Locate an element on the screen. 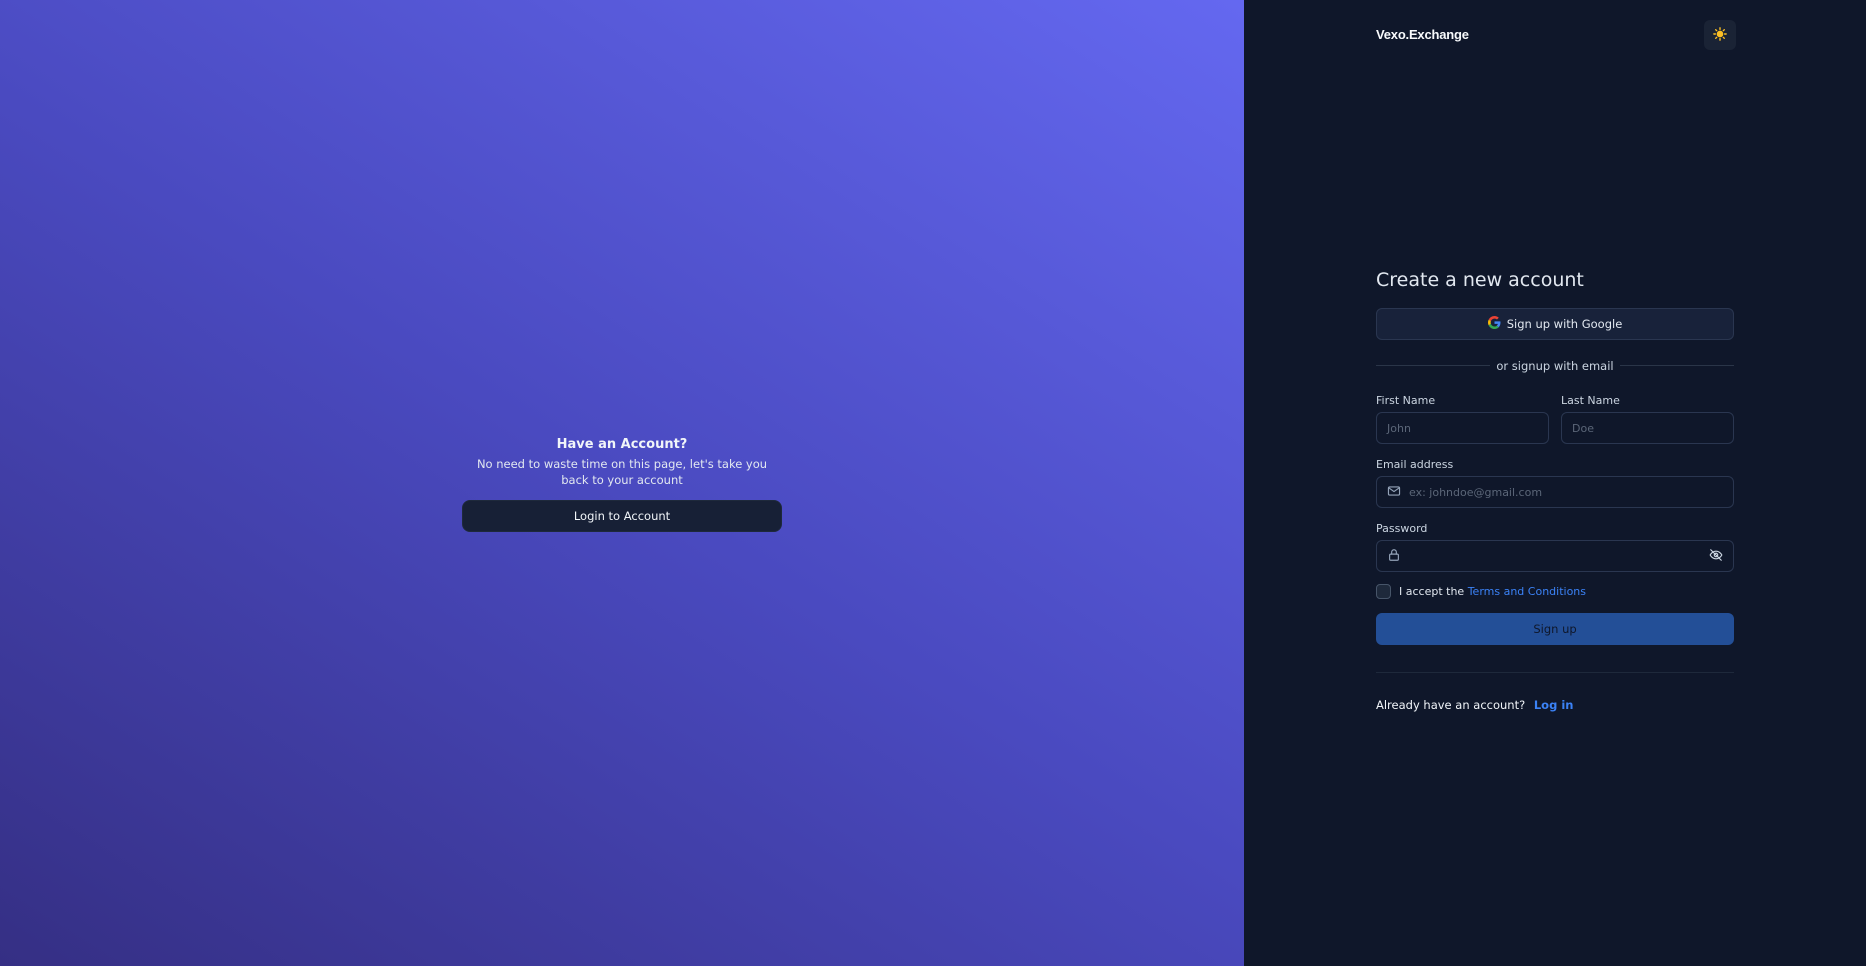 Image resolution: width=1866 pixels, height=966 pixels. google-signup-button: Sign up with Google is located at coordinates (1555, 324).